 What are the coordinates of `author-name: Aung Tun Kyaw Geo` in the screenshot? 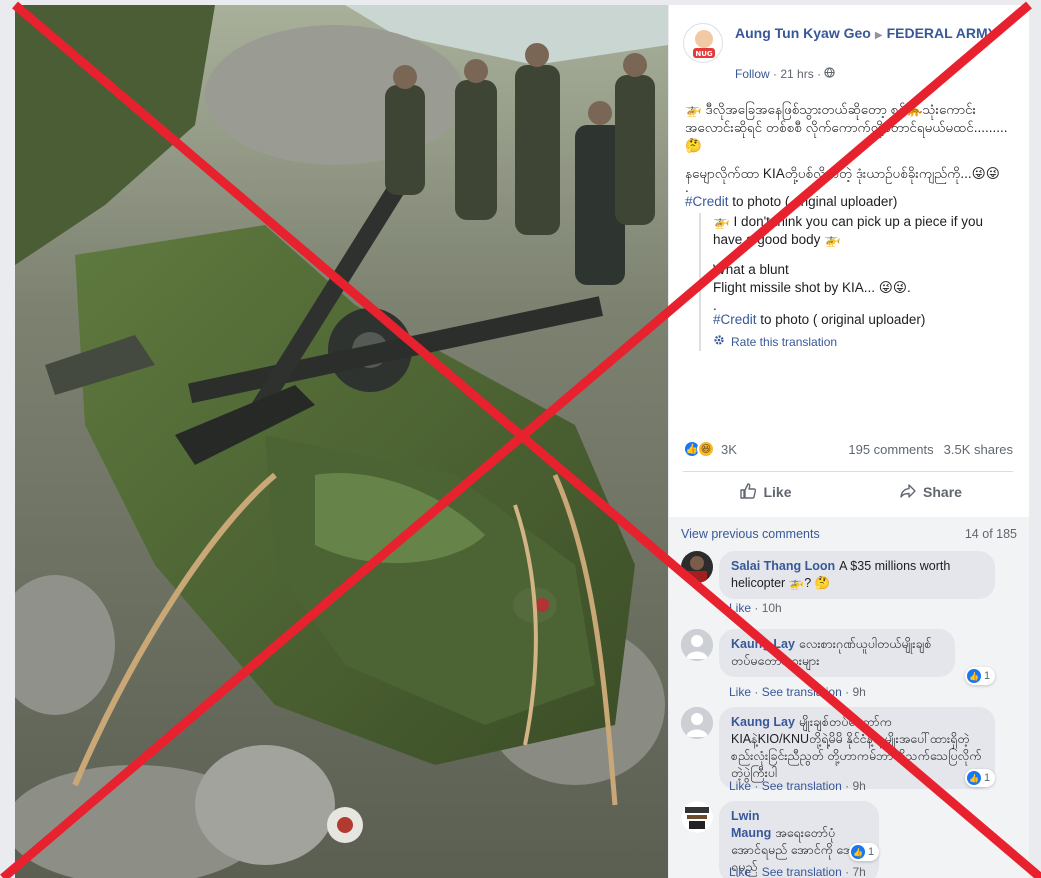 It's located at (803, 33).